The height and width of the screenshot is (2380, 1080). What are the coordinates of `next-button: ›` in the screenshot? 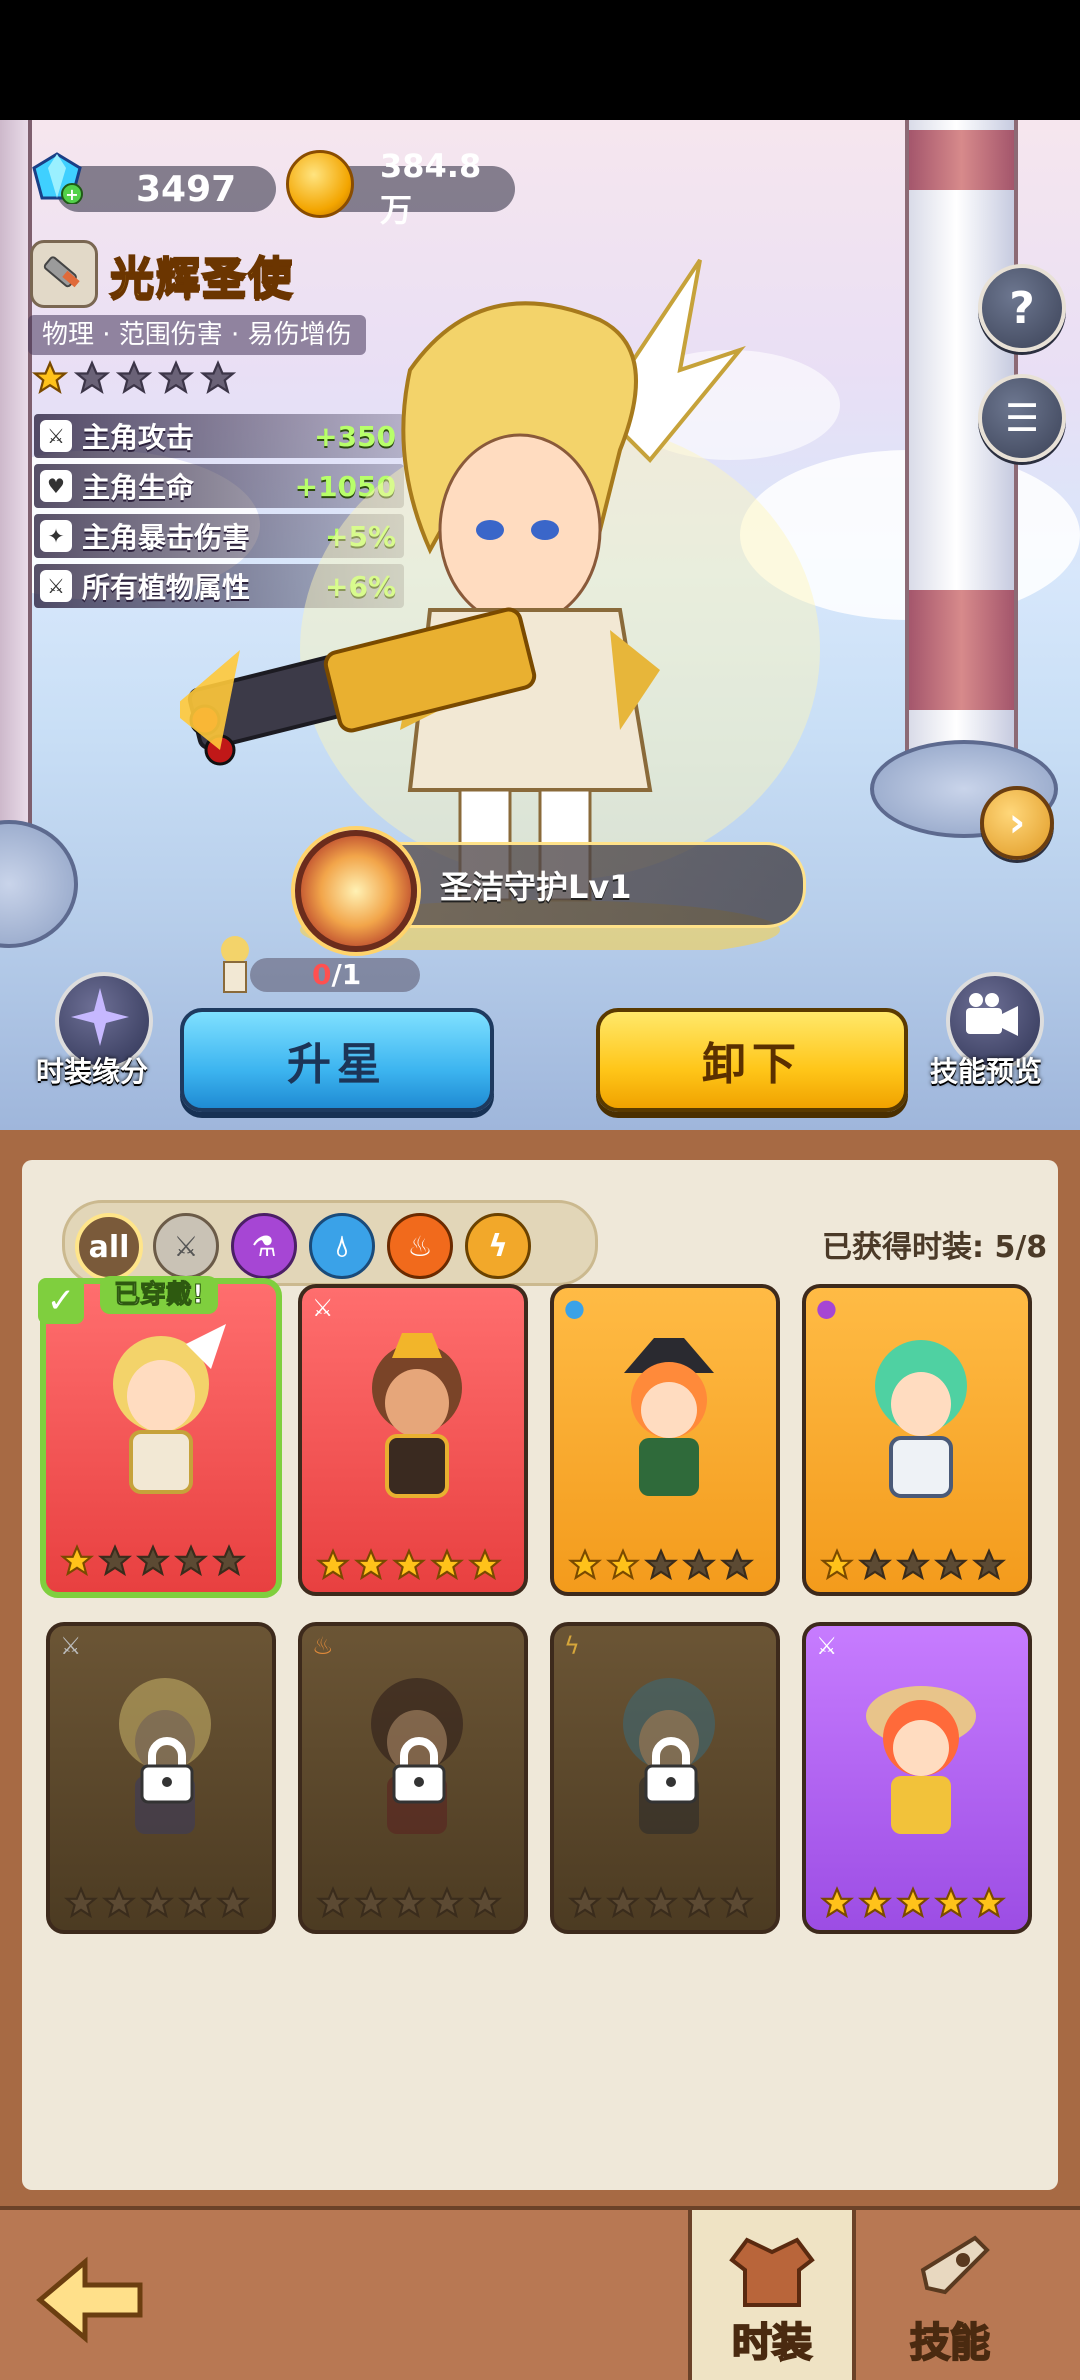 It's located at (1017, 823).